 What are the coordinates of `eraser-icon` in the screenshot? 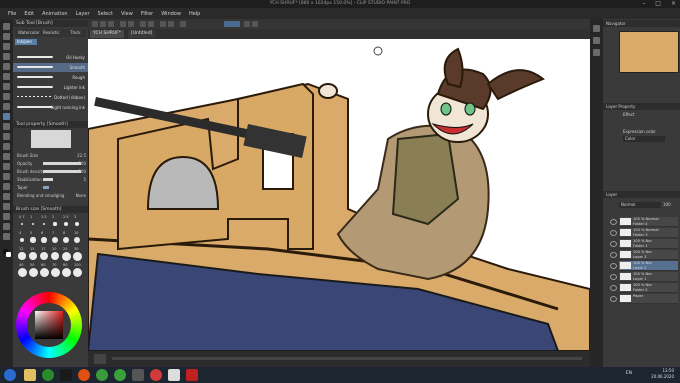 It's located at (6, 146).